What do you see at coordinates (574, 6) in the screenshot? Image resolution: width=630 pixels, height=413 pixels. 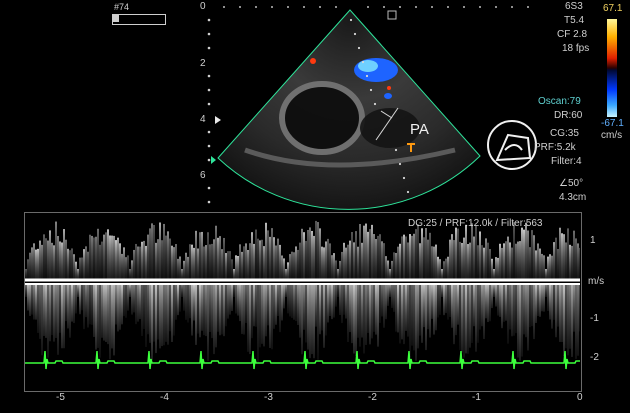 I see `probe-name: 6S3` at bounding box center [574, 6].